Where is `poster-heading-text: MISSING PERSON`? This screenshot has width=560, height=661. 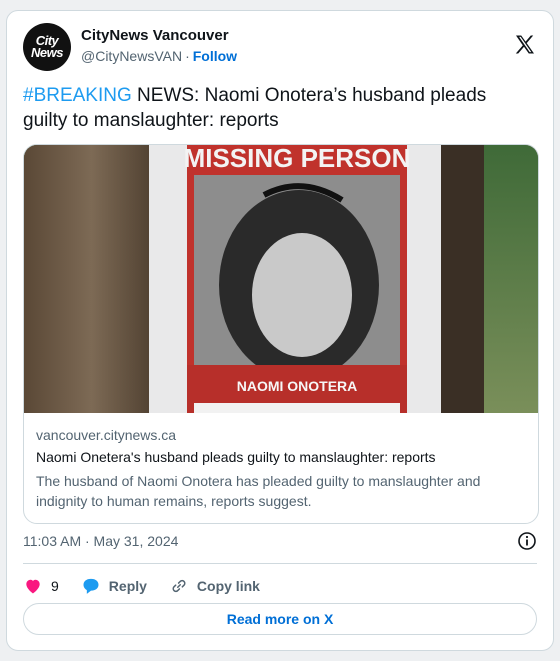
poster-heading-text: MISSING PERSON is located at coordinates (297, 159).